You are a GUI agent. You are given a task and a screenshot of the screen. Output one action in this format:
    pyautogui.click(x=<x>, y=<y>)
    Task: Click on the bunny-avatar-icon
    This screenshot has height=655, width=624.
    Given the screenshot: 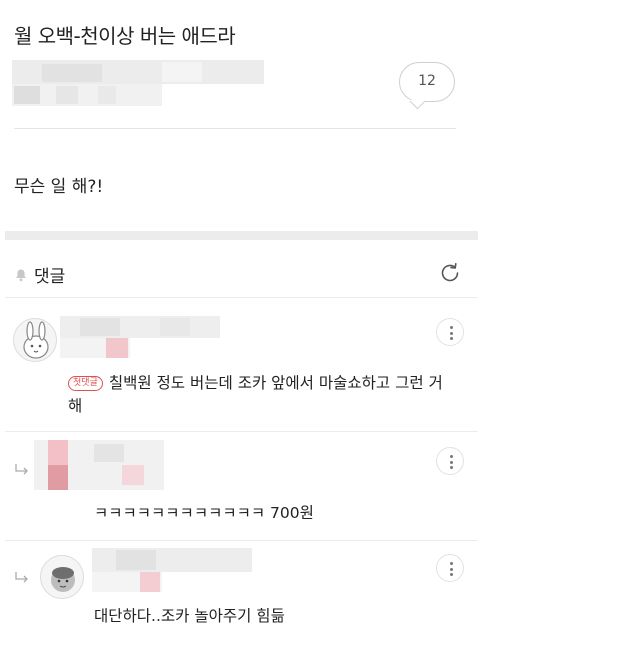 What is the action you would take?
    pyautogui.click(x=36, y=340)
    